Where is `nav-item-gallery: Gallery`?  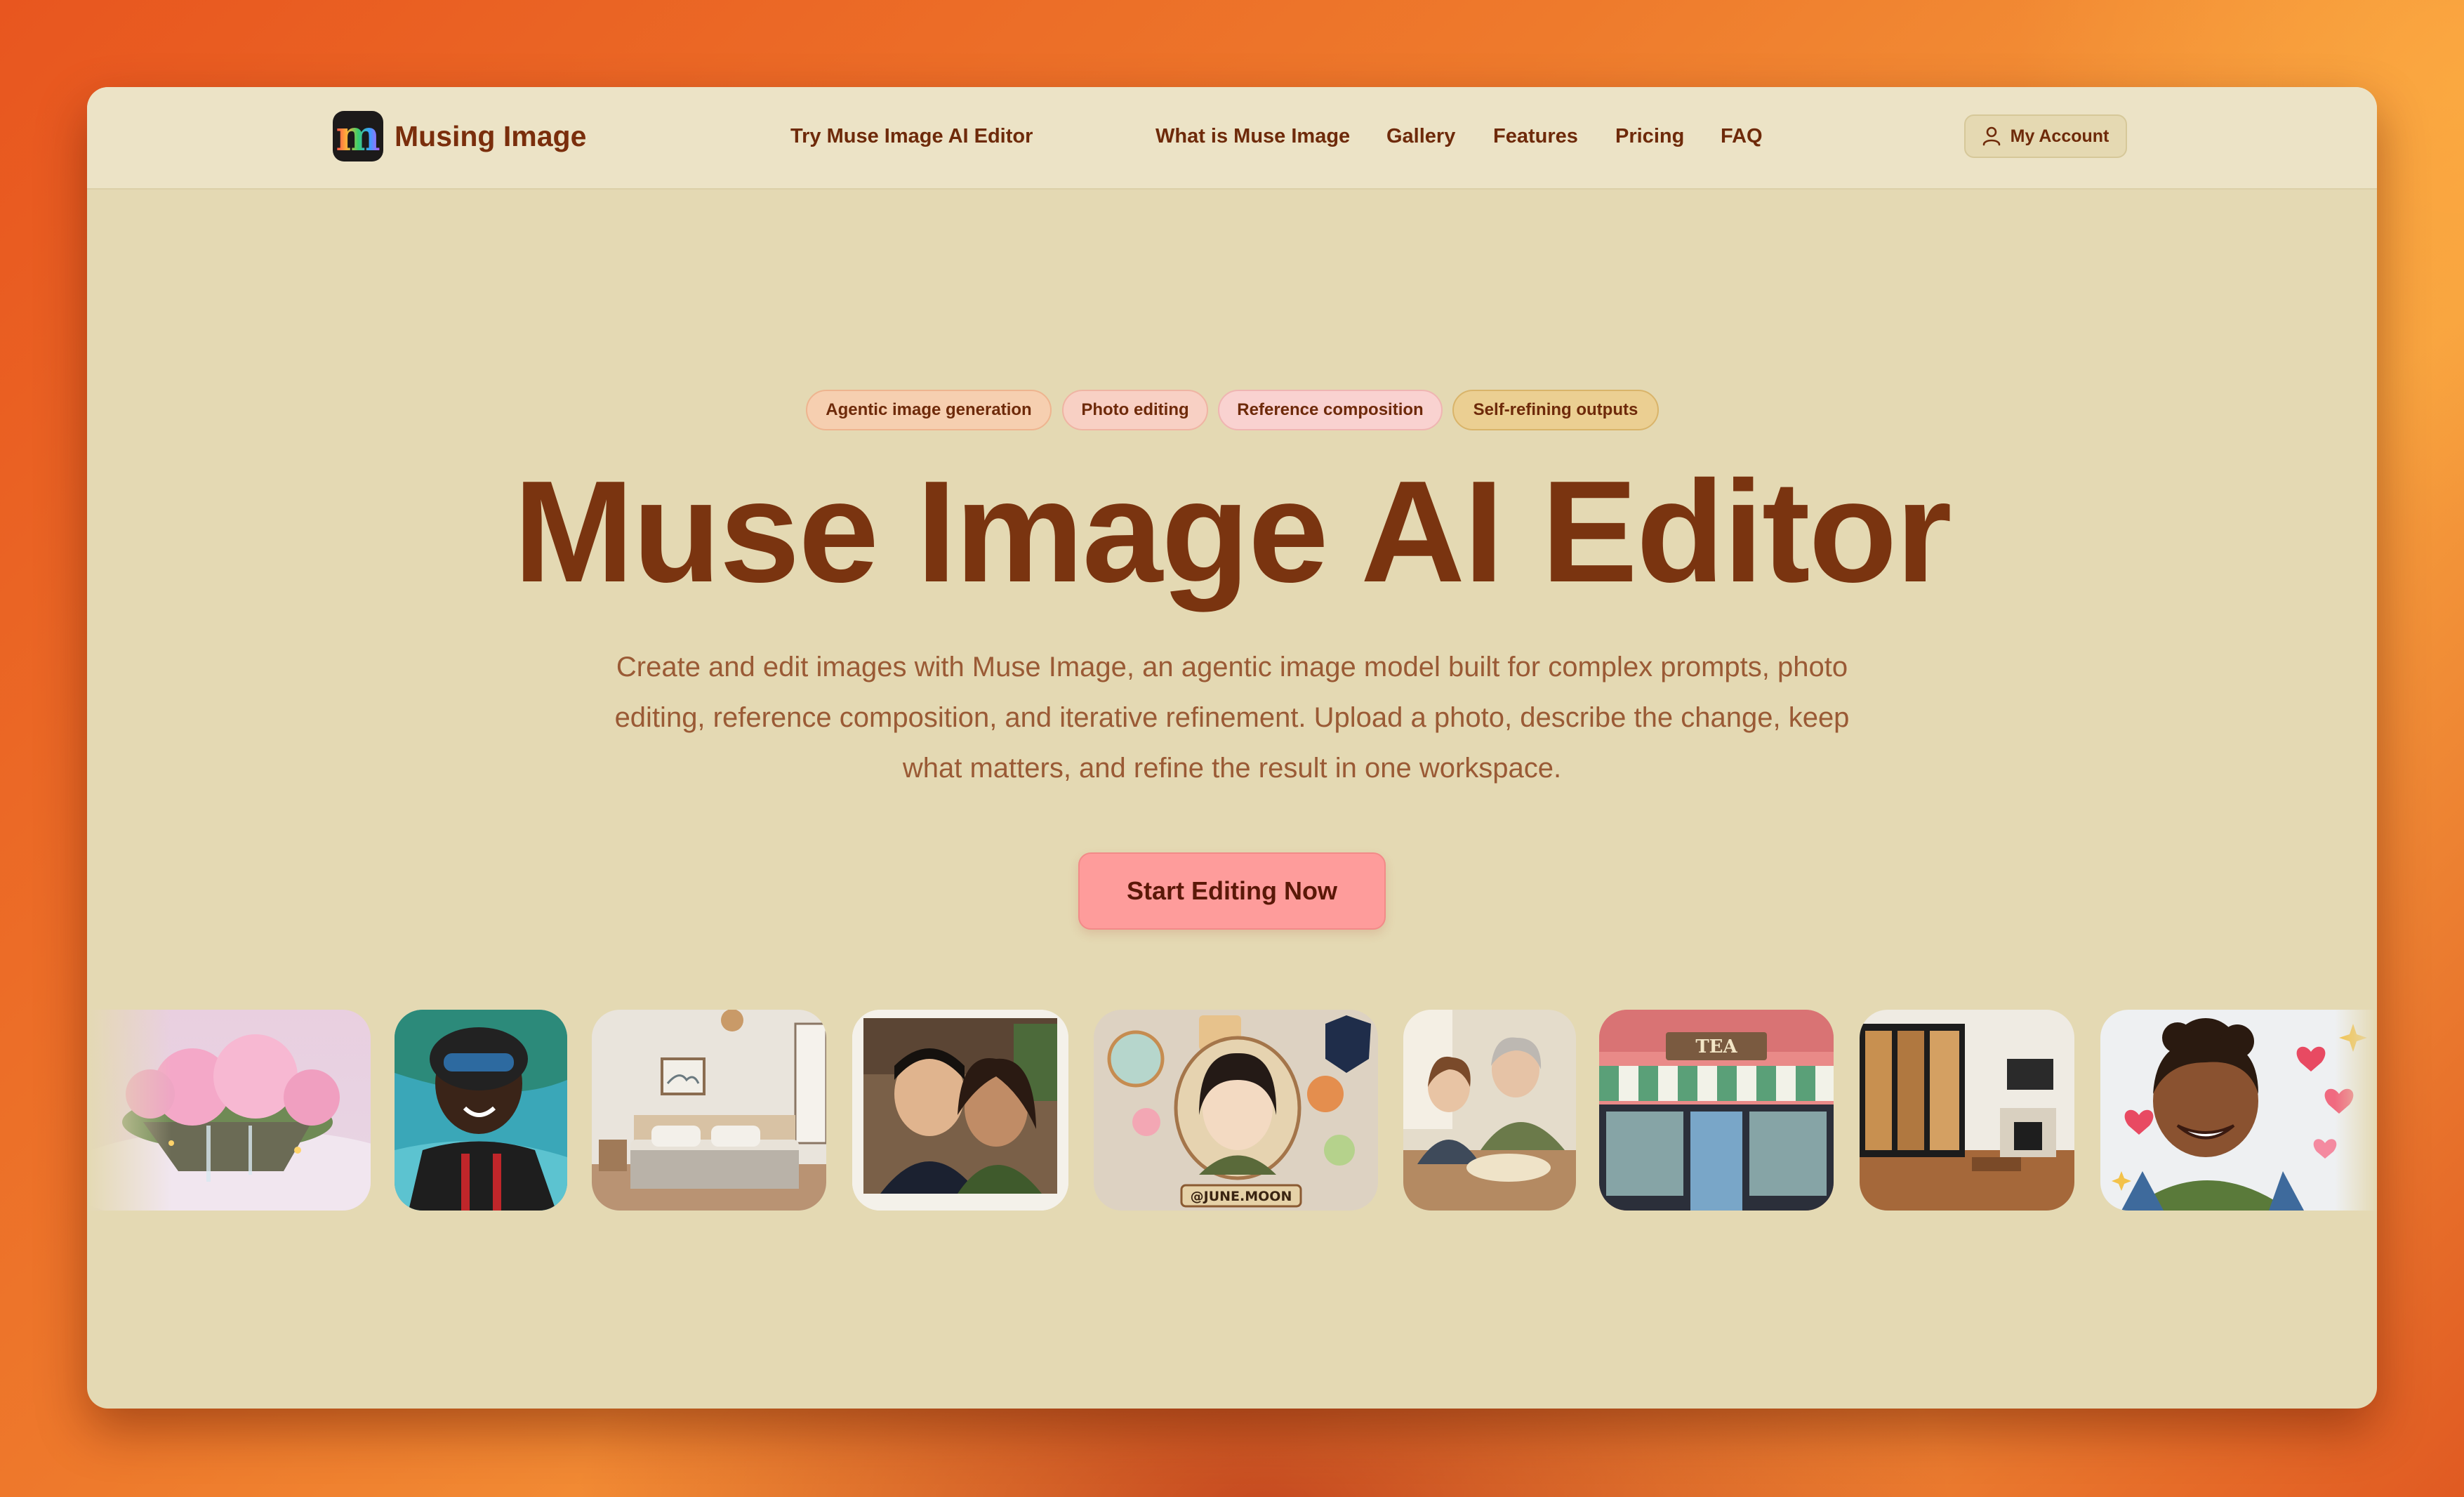 nav-item-gallery: Gallery is located at coordinates (1420, 136).